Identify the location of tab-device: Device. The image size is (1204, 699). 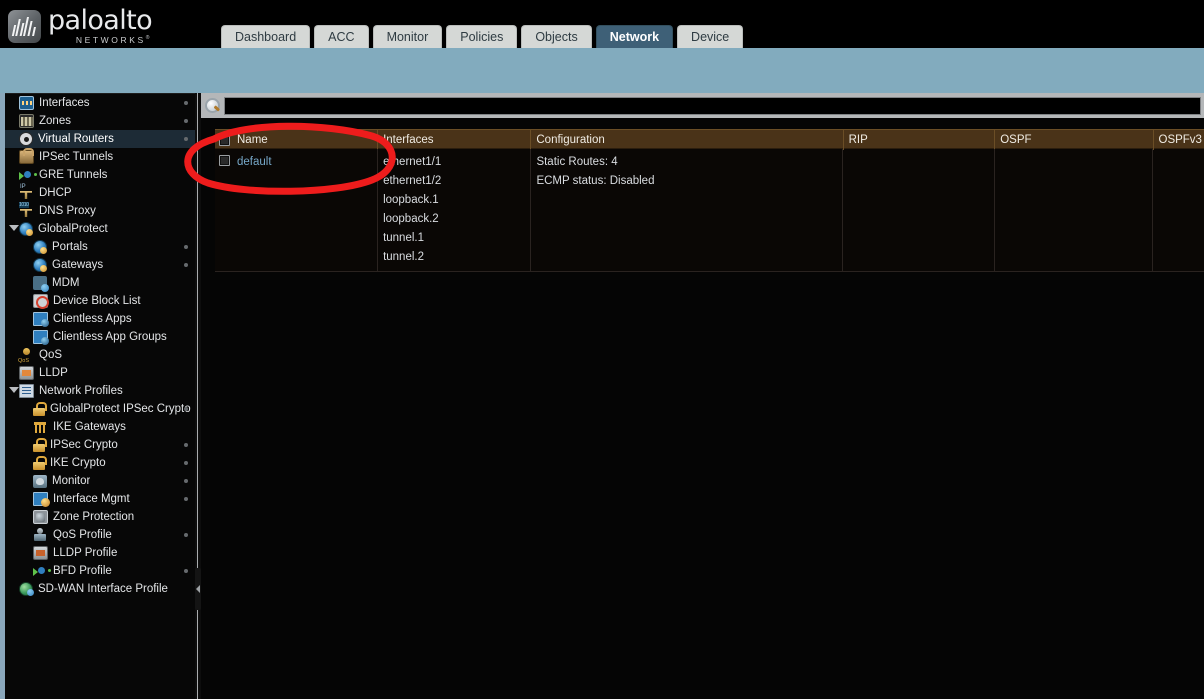
(710, 36).